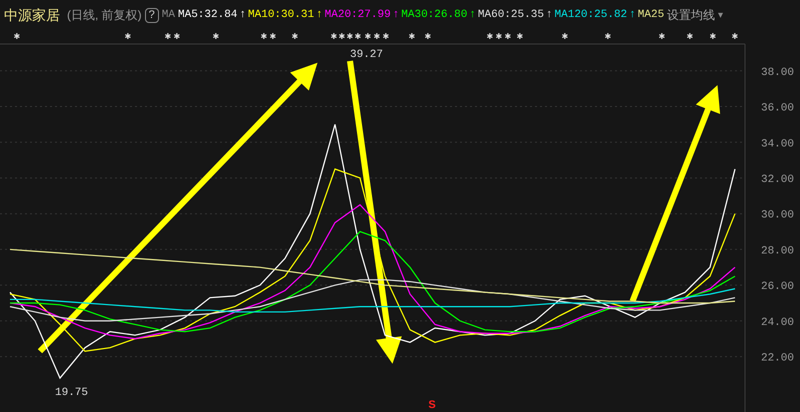  I want to click on y-tick-label: 26.00, so click(777, 287).